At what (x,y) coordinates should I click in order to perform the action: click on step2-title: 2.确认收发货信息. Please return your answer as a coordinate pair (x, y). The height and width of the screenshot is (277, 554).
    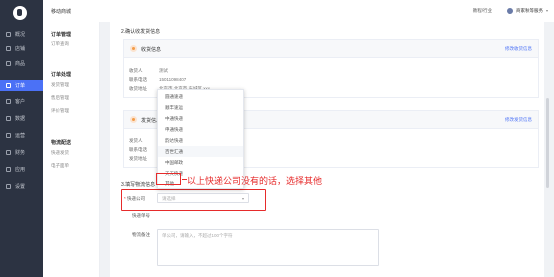
    Looking at the image, I should click on (141, 32).